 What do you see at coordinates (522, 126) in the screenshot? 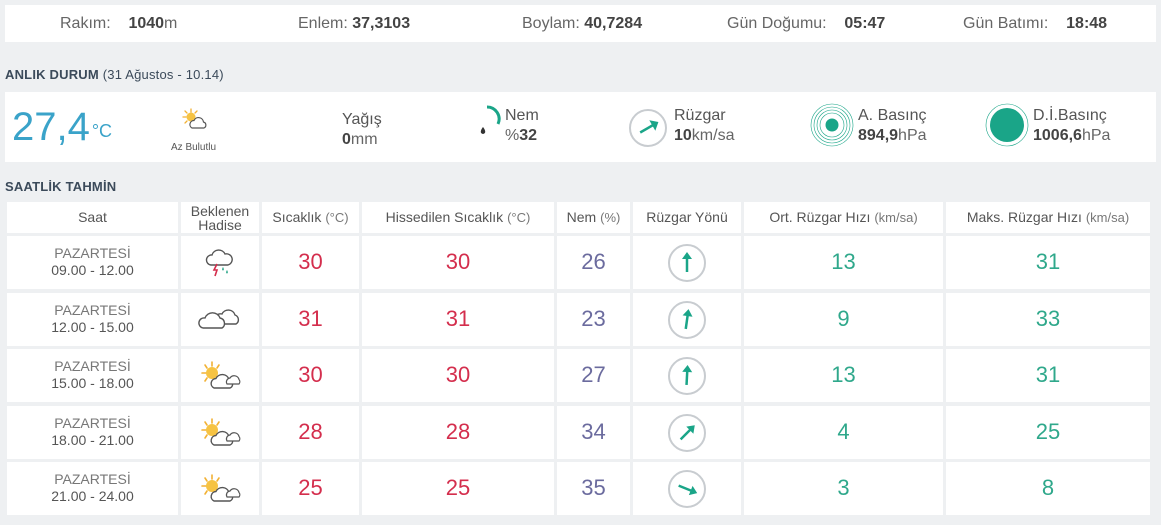
I see `humidity-block: Nem %32` at bounding box center [522, 126].